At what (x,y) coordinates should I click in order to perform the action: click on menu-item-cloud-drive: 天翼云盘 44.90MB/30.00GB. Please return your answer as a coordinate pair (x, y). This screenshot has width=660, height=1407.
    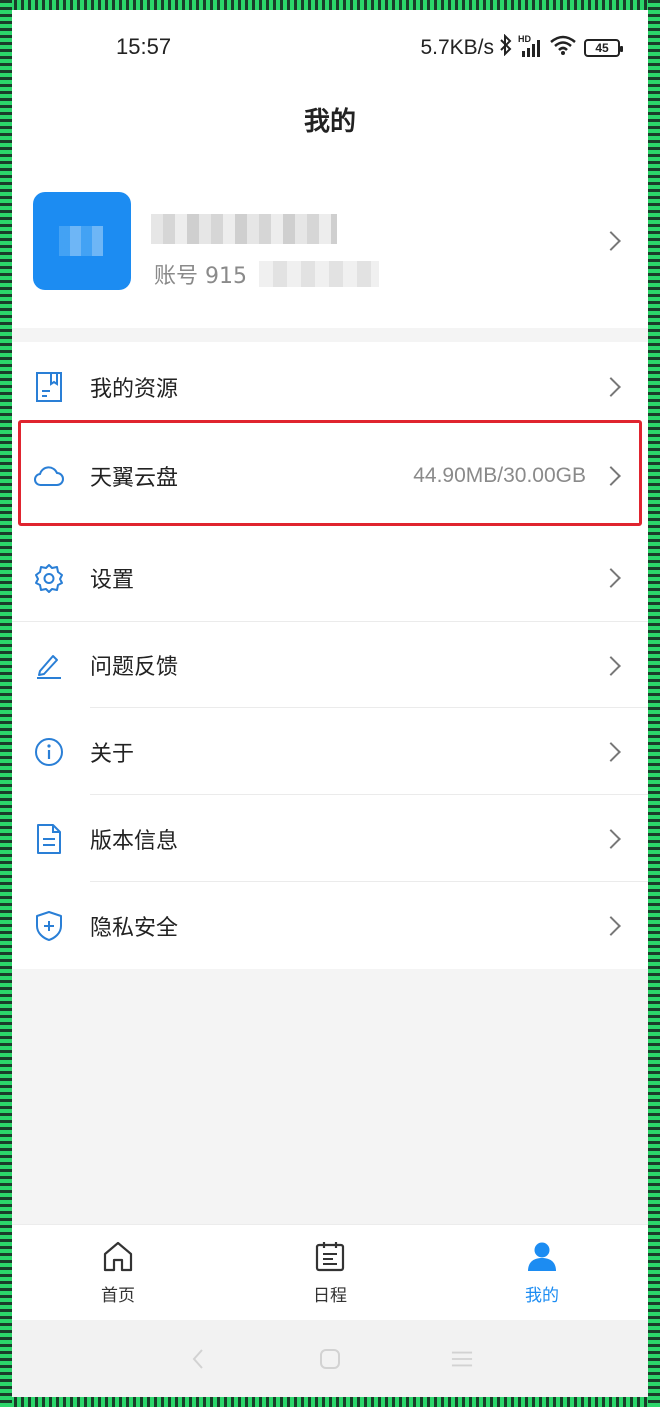
    Looking at the image, I should click on (330, 476).